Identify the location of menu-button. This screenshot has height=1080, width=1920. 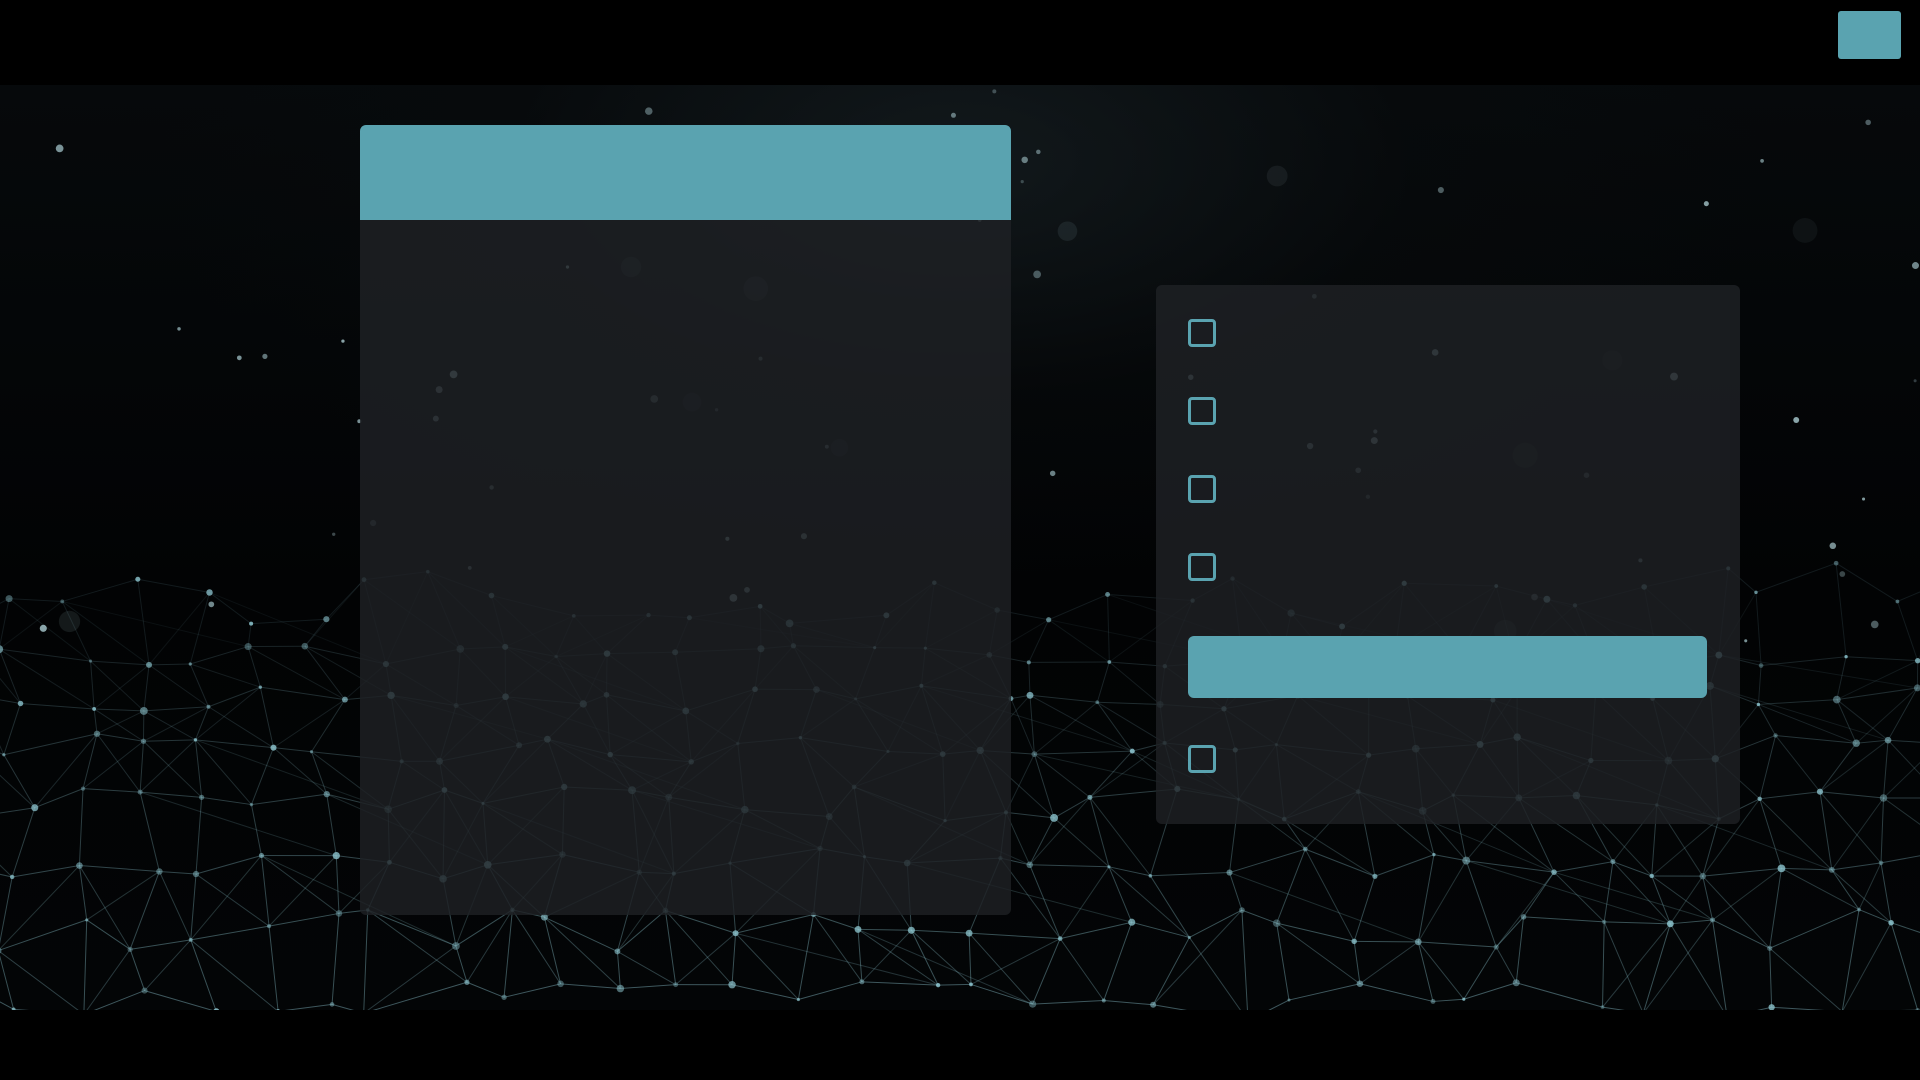
(1869, 35).